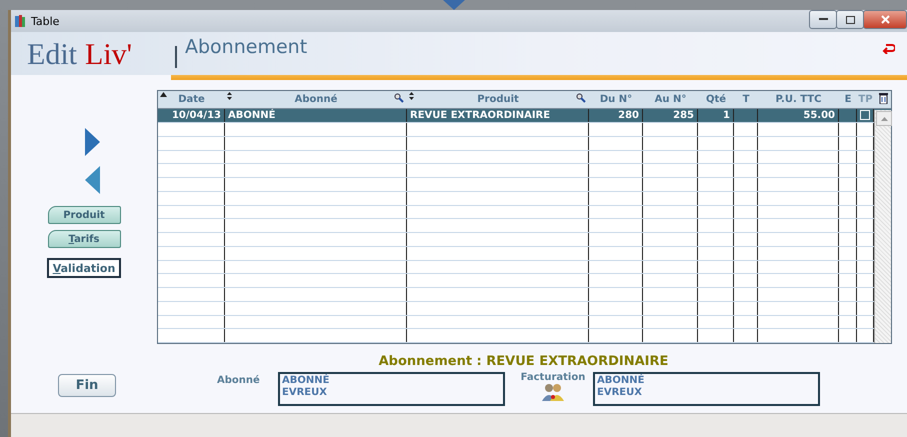 The image size is (907, 437). Describe the element at coordinates (52, 55) in the screenshot. I see `logo-text: Edit` at that location.